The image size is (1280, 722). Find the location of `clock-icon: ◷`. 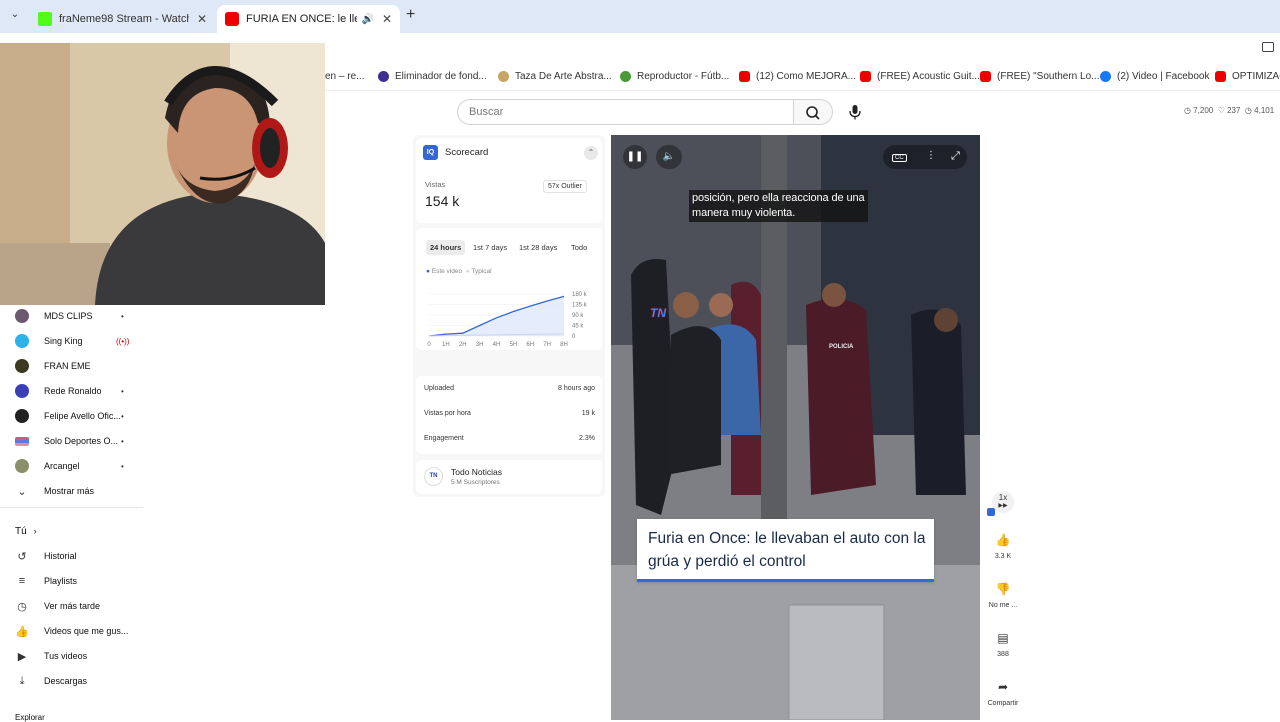

clock-icon: ◷ is located at coordinates (22, 606).